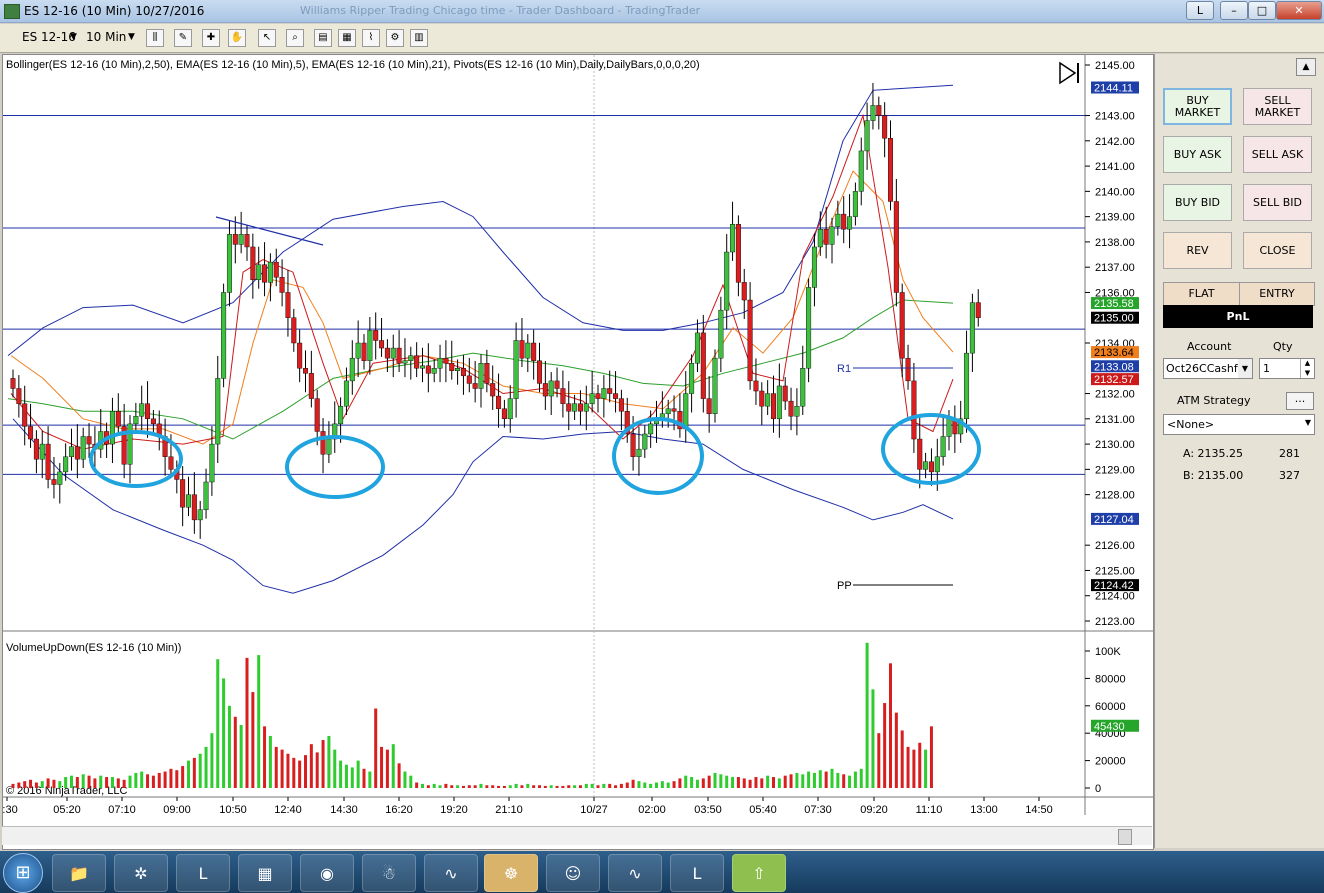  Describe the element at coordinates (759, 873) in the screenshot. I see `upload-app-icon: ⇧` at that location.